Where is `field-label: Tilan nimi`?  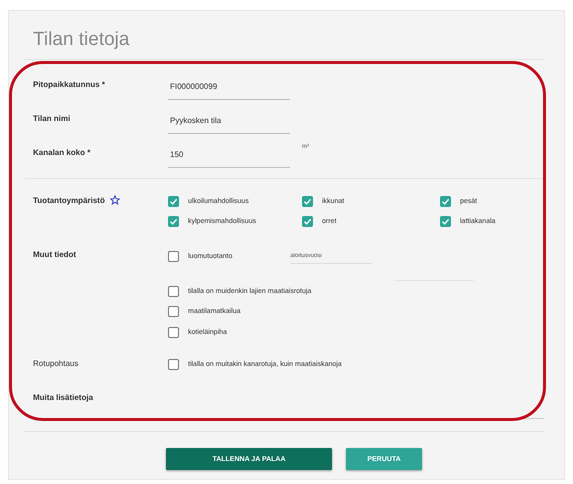
field-label: Tilan nimi is located at coordinates (52, 118).